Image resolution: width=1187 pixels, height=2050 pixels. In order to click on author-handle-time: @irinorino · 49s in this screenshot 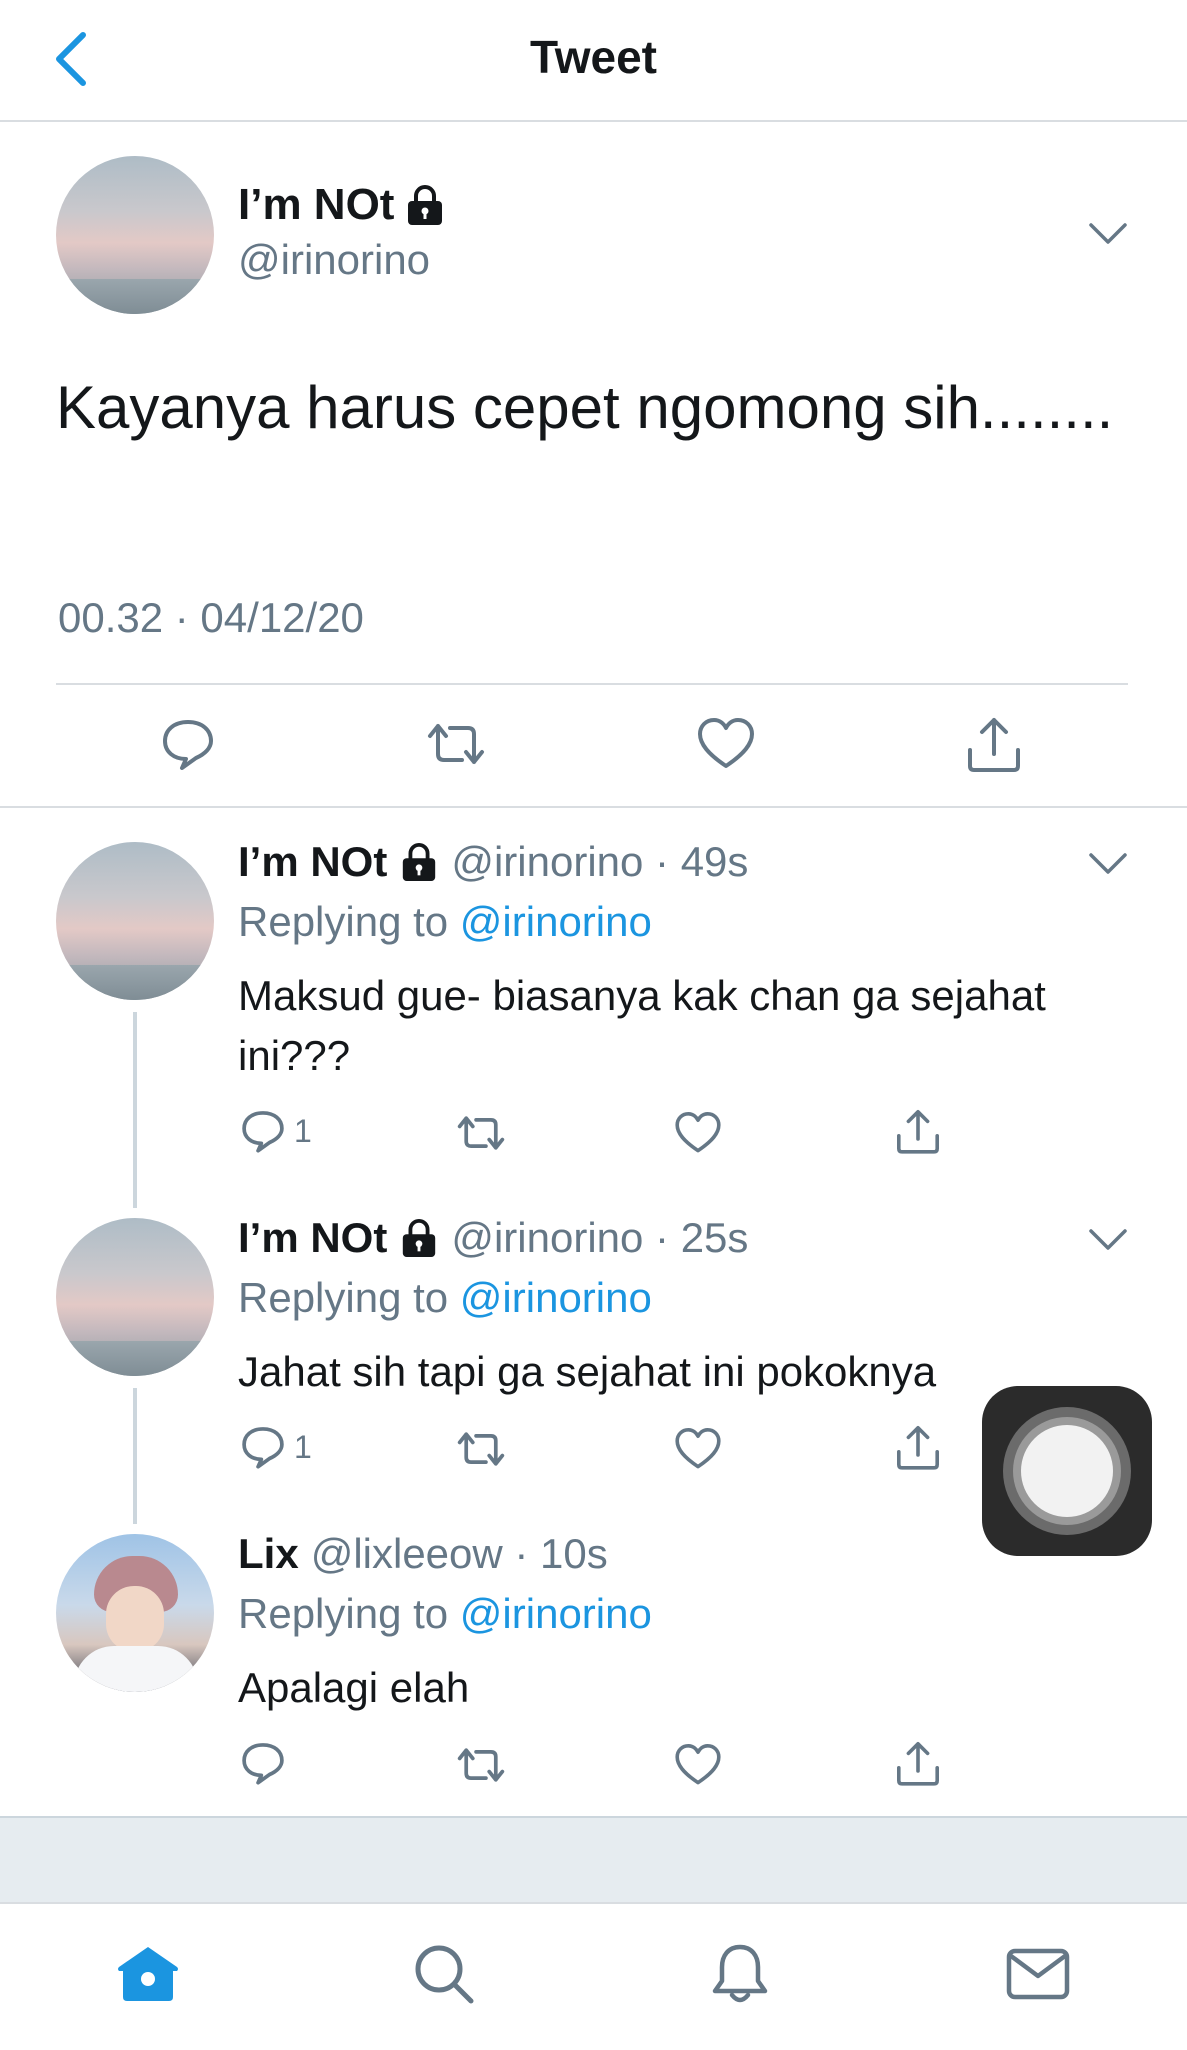, I will do `click(599, 862)`.